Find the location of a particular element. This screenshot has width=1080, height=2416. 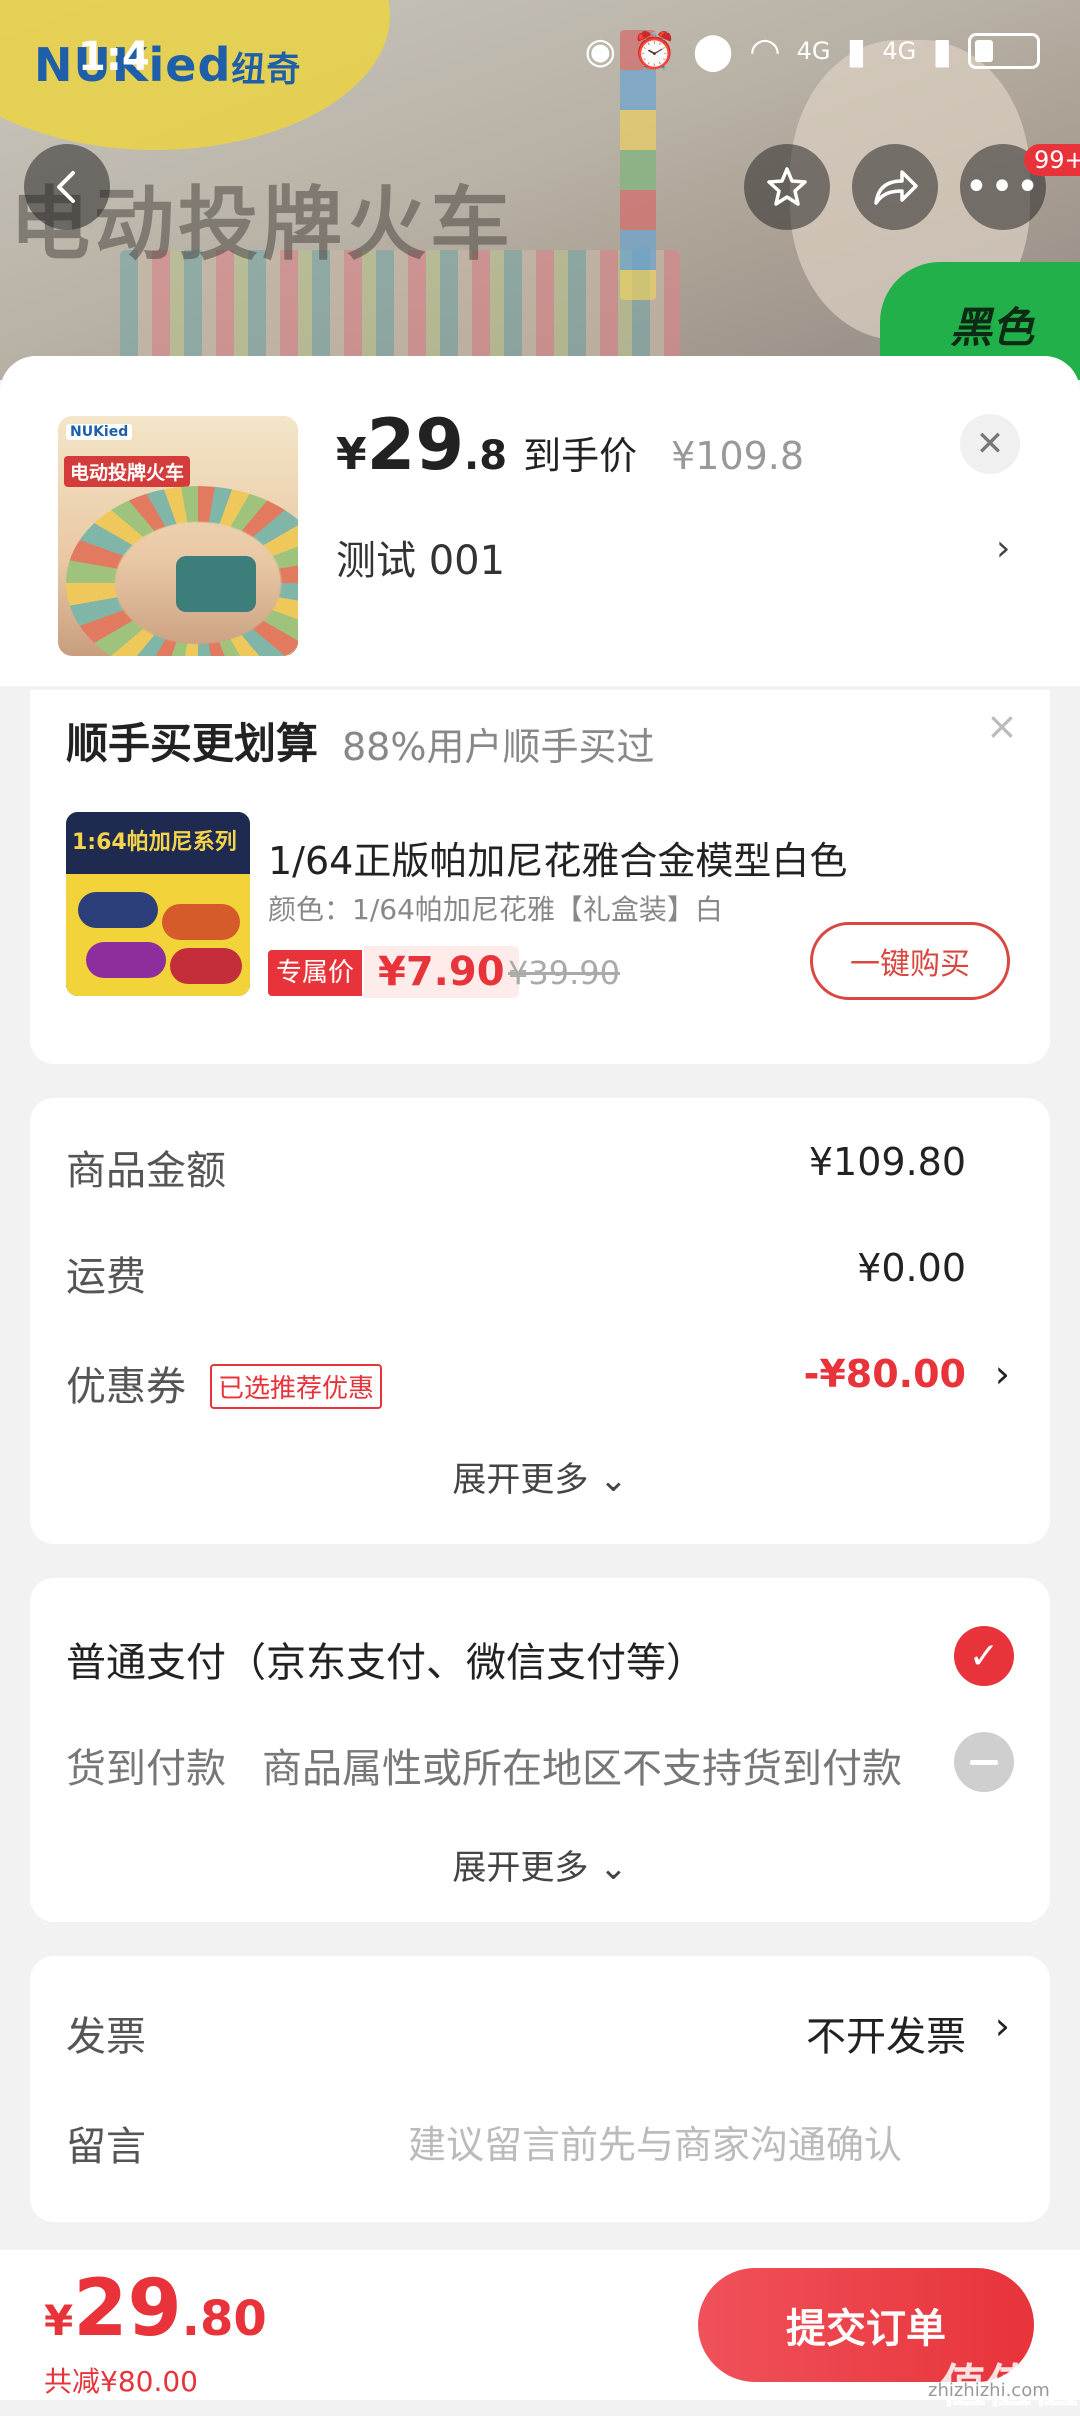

coupon-value: -¥80.00 is located at coordinates (885, 1374).